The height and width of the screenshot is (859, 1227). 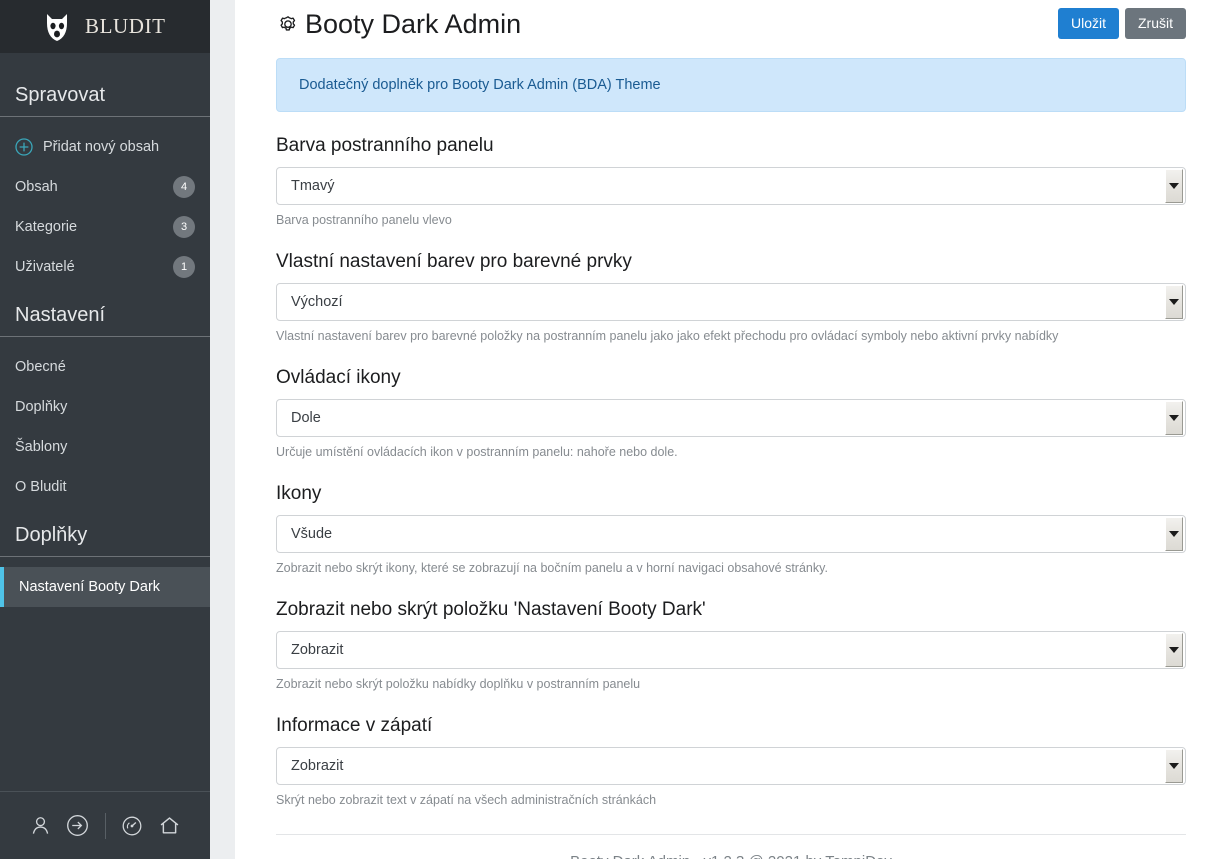 What do you see at coordinates (288, 25) in the screenshot?
I see `gear-icon` at bounding box center [288, 25].